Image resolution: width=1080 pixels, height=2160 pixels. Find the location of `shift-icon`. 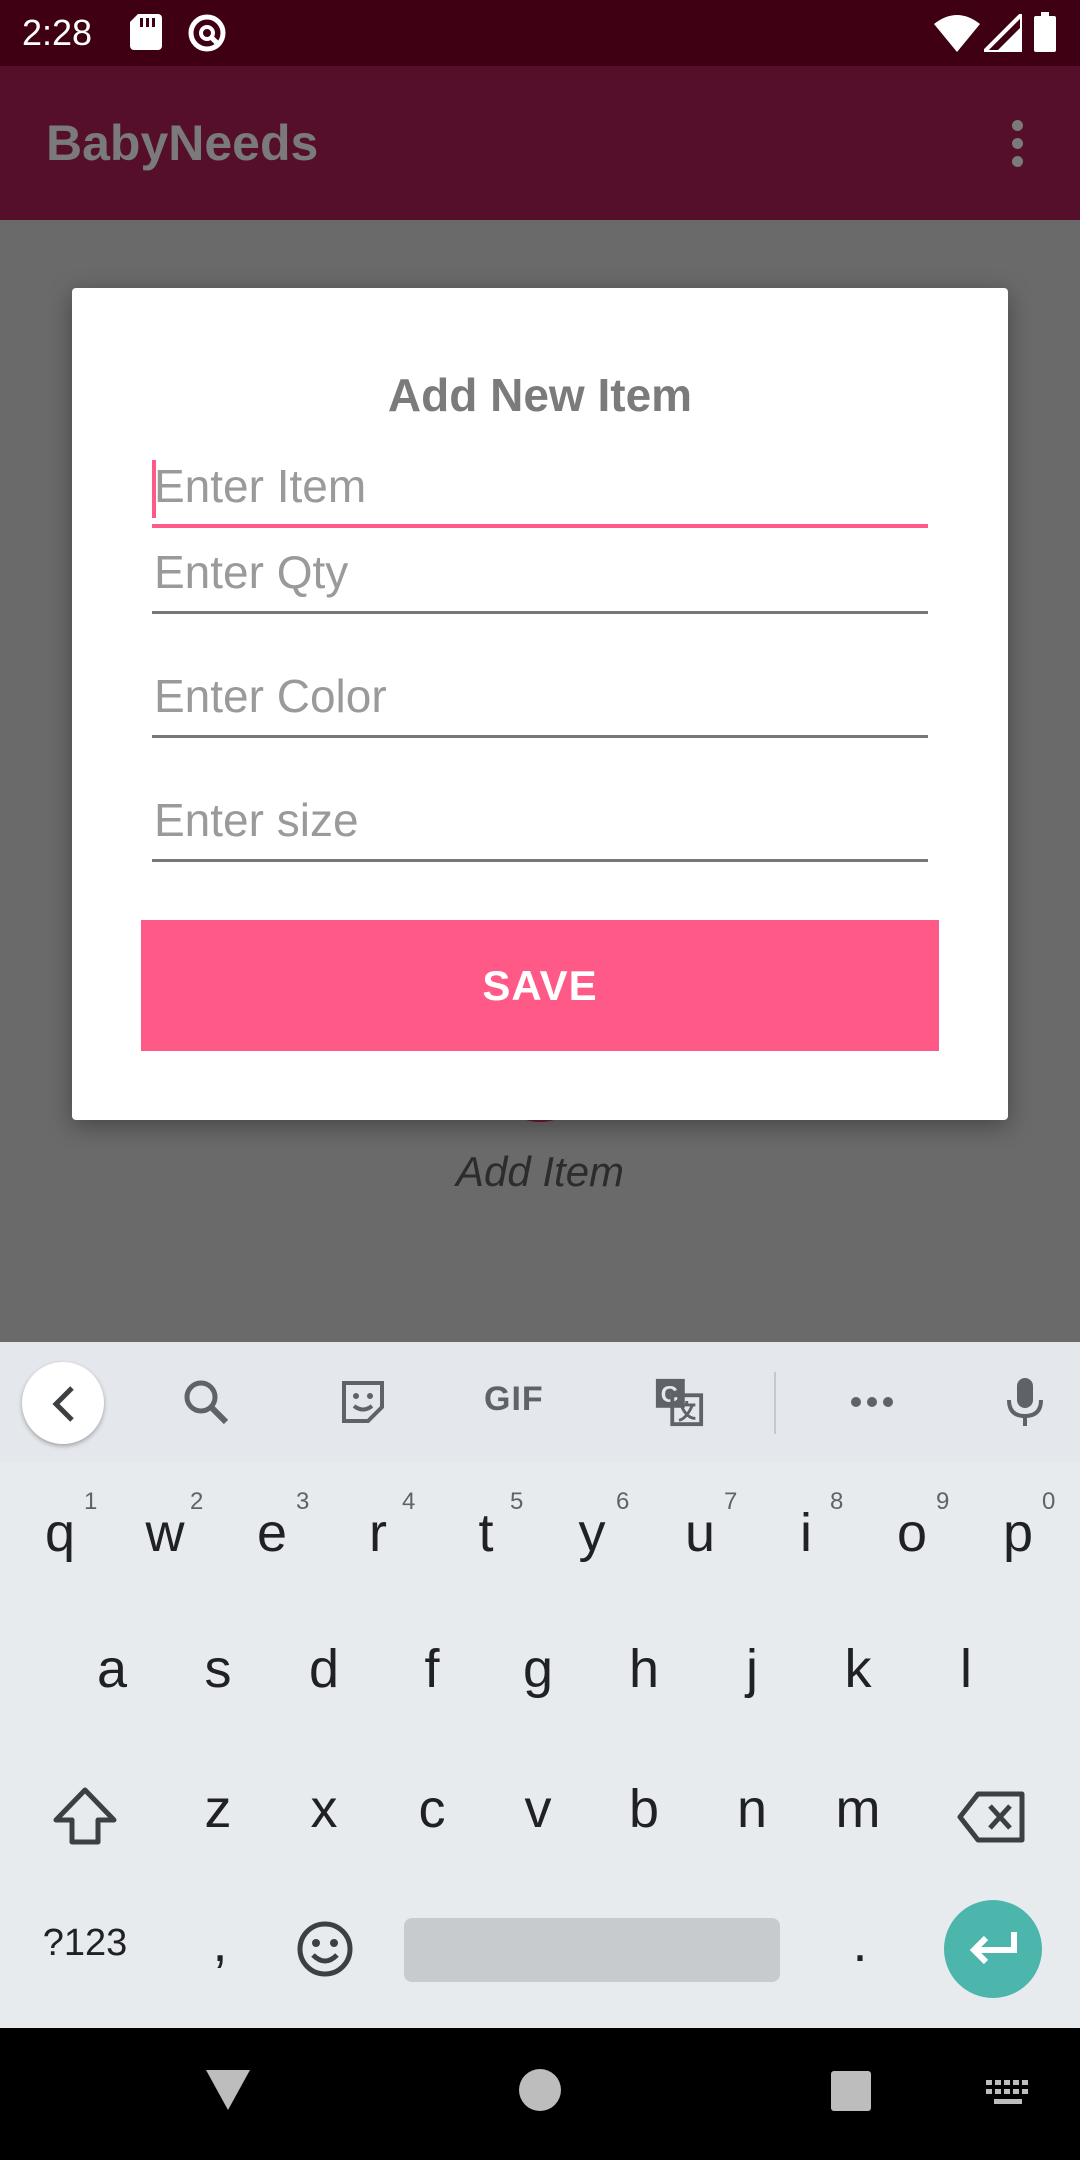

shift-icon is located at coordinates (85, 1816).